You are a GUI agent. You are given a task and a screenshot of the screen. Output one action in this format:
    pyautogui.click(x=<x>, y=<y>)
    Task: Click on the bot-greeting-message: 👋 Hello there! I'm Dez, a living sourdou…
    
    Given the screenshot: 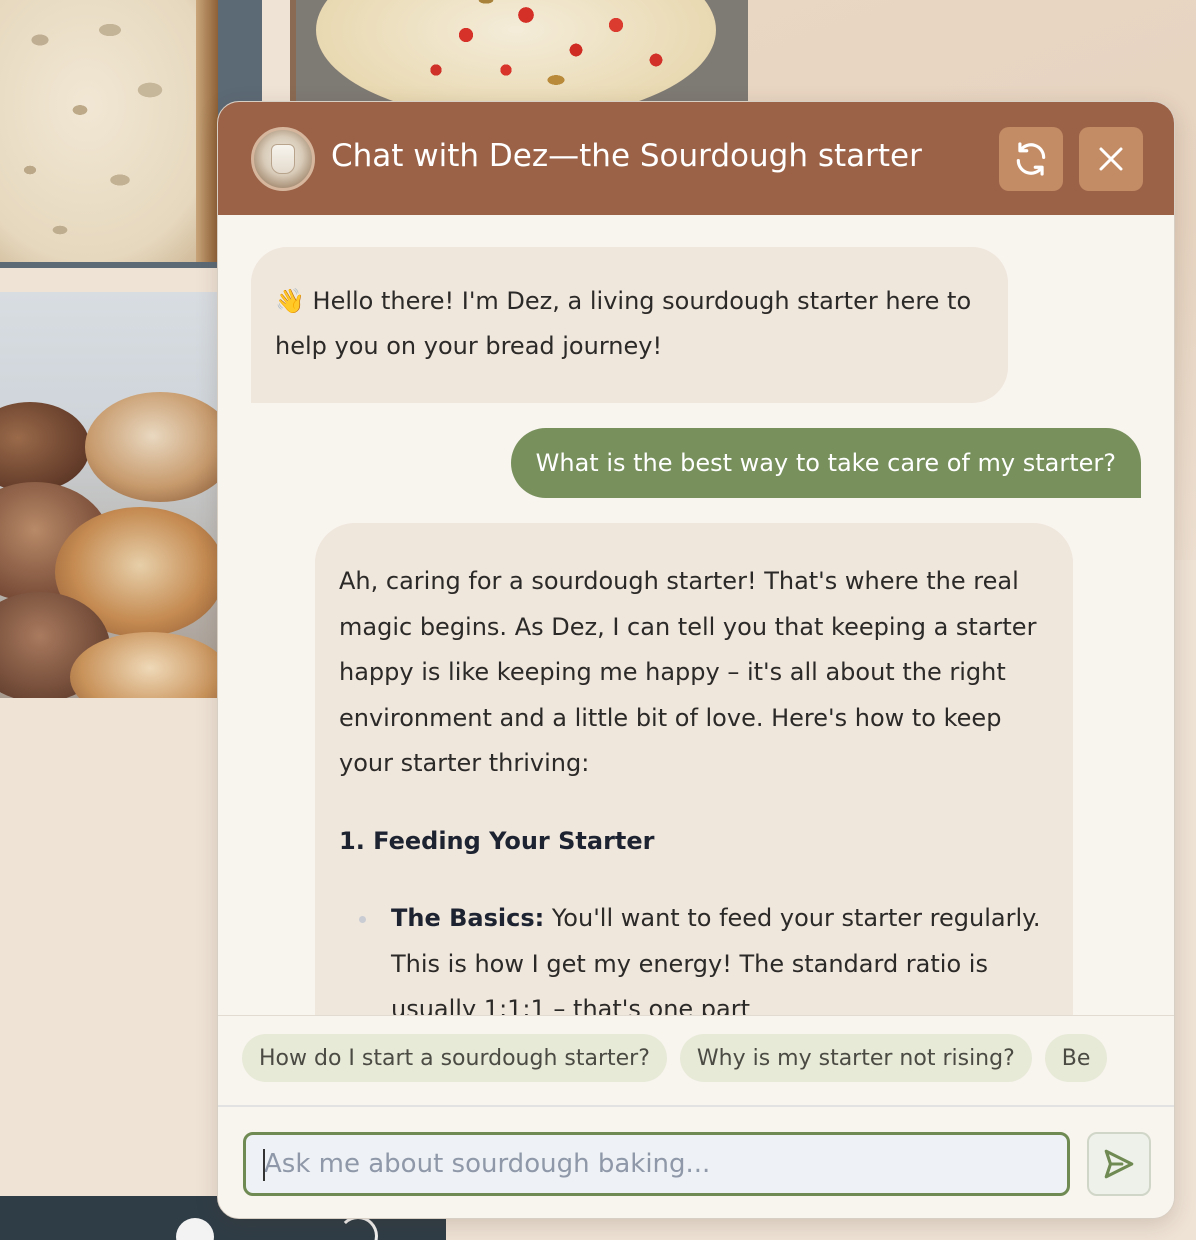 What is the action you would take?
    pyautogui.click(x=629, y=325)
    